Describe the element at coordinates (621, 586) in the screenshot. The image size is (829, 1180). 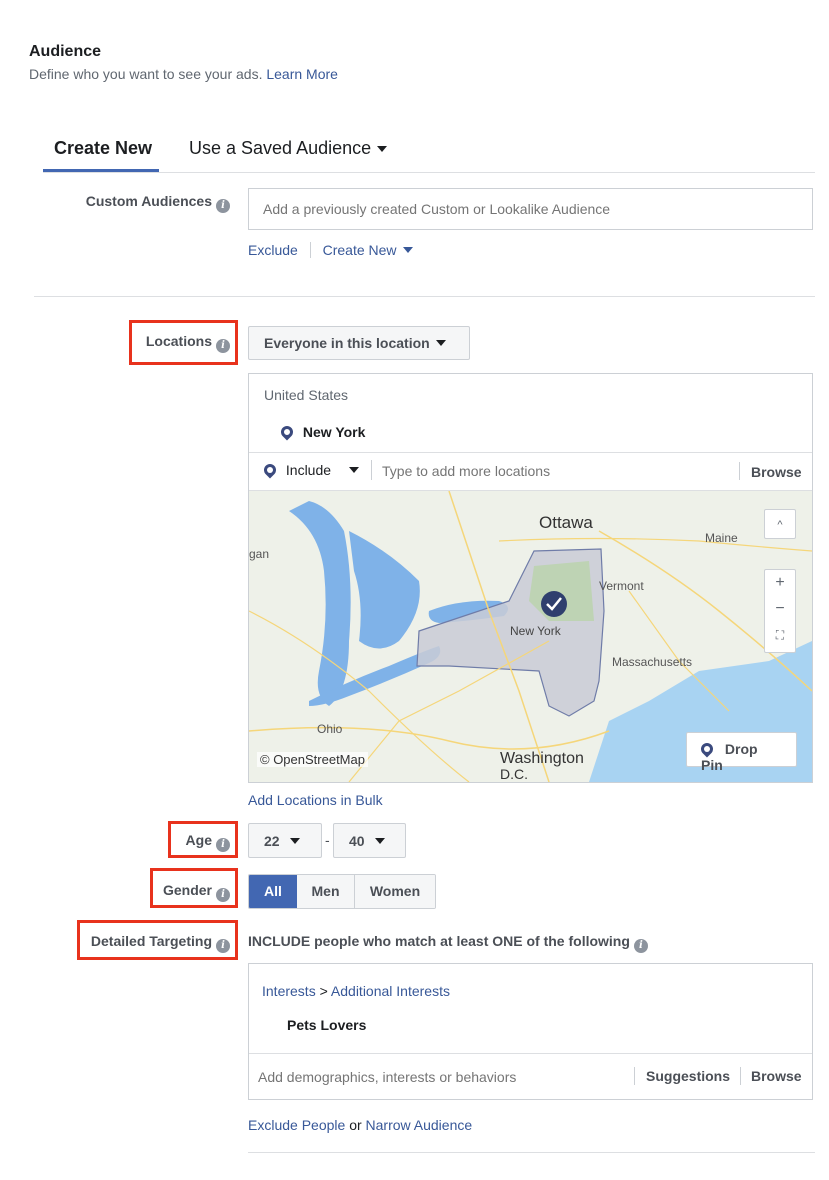
I see `map-label-vermont: Vermont` at that location.